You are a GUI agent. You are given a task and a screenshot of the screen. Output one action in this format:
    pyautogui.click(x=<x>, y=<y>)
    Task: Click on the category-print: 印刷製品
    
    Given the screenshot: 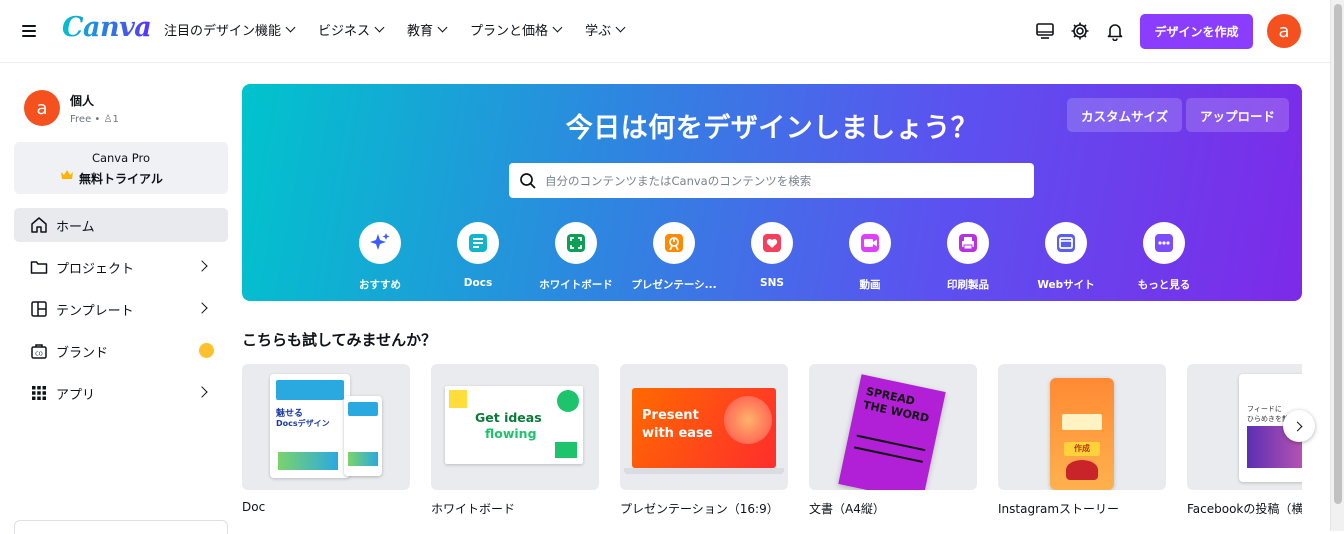 What is the action you would take?
    pyautogui.click(x=968, y=257)
    